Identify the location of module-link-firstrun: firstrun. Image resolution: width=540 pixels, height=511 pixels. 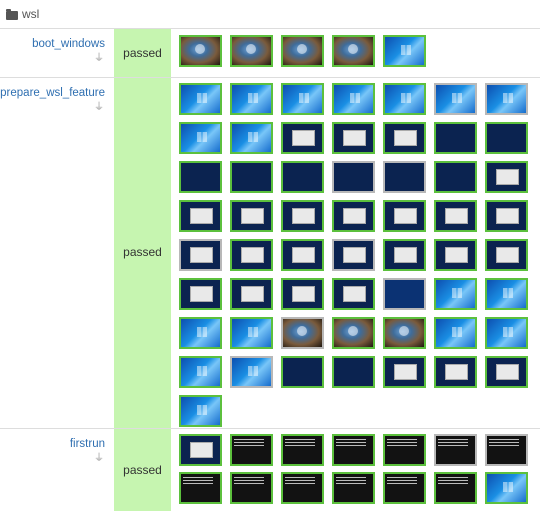
(87, 444).